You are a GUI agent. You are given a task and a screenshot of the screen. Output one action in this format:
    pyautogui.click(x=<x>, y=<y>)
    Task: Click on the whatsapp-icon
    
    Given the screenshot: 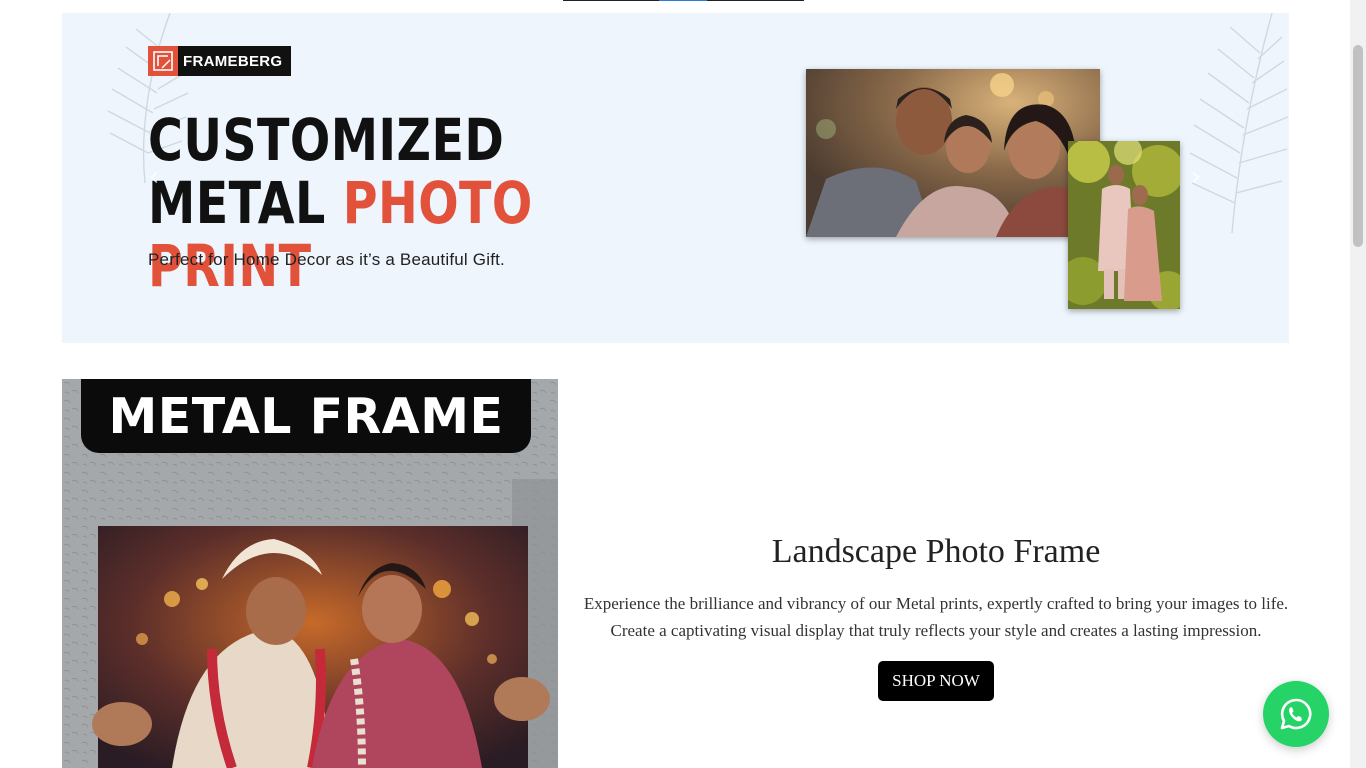 What is the action you would take?
    pyautogui.click(x=1296, y=714)
    